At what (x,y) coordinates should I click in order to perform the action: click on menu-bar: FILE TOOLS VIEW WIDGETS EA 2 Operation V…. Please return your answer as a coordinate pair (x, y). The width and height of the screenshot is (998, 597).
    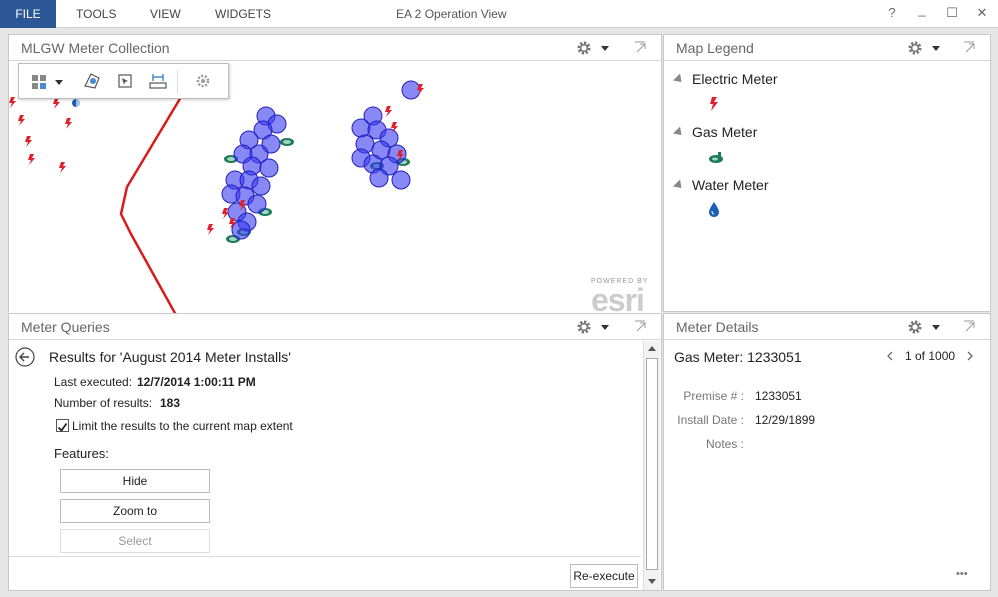
    Looking at the image, I should click on (499, 14).